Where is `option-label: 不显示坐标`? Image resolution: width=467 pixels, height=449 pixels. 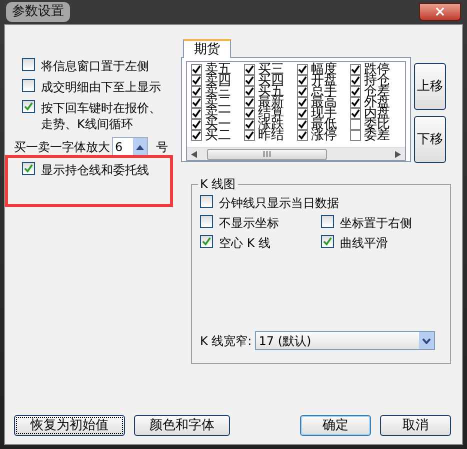
option-label: 不显示坐标 is located at coordinates (249, 223).